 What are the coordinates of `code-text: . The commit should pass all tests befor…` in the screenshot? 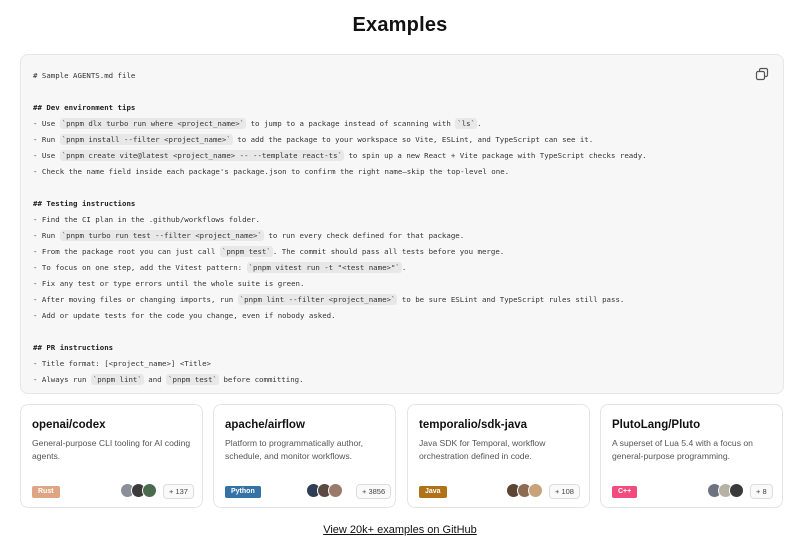 It's located at (388, 251).